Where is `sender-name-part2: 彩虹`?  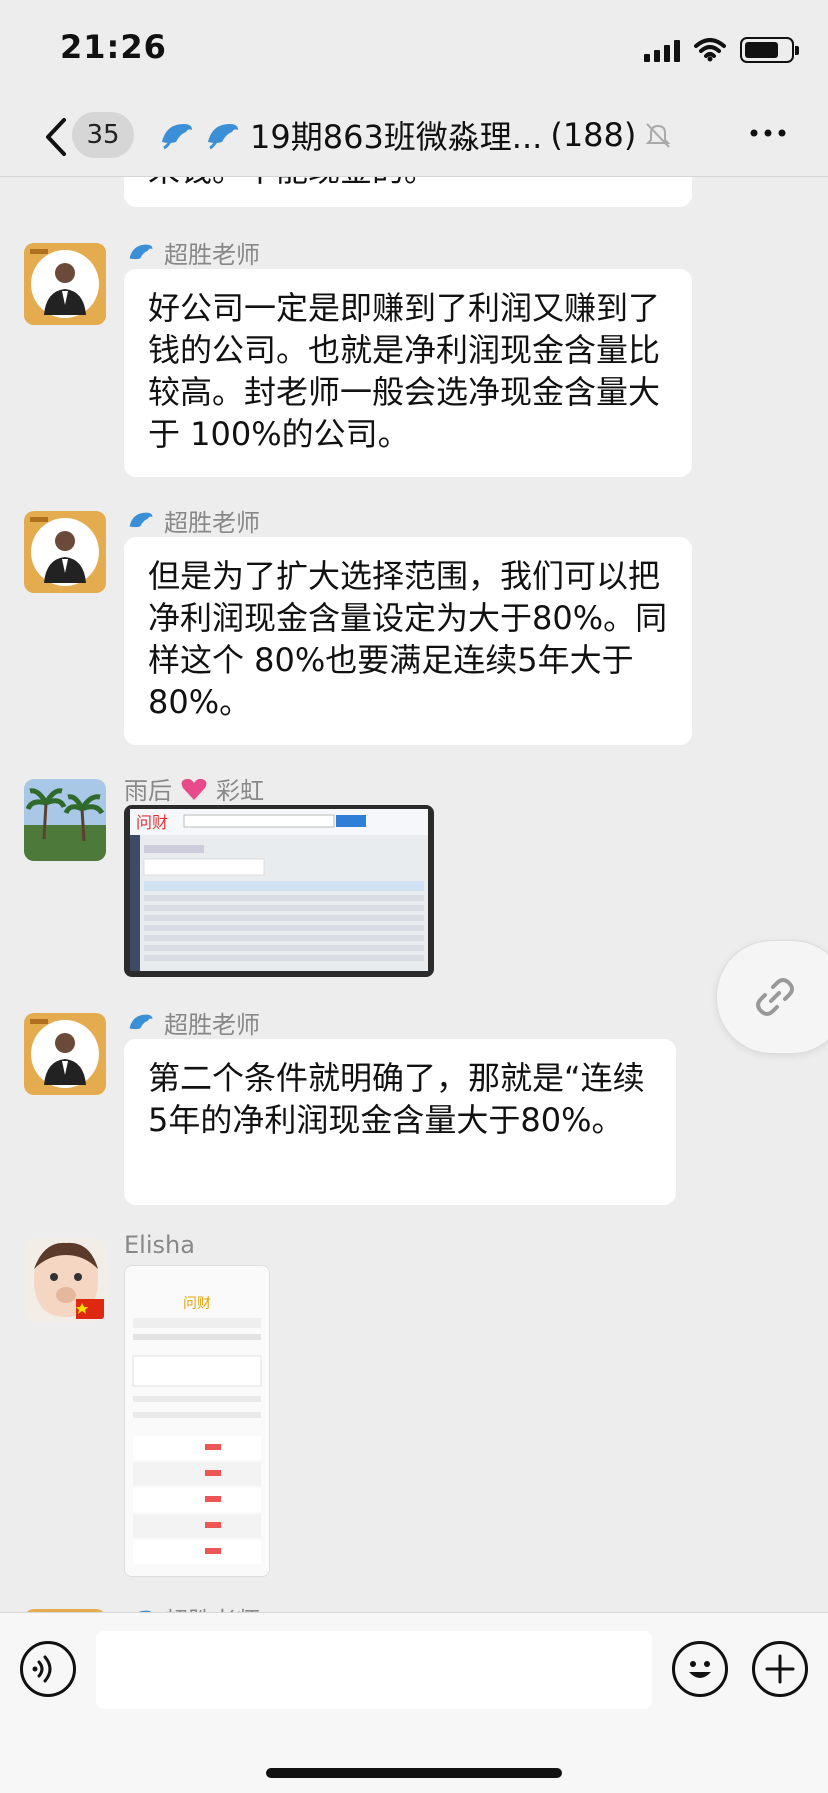 sender-name-part2: 彩虹 is located at coordinates (240, 791).